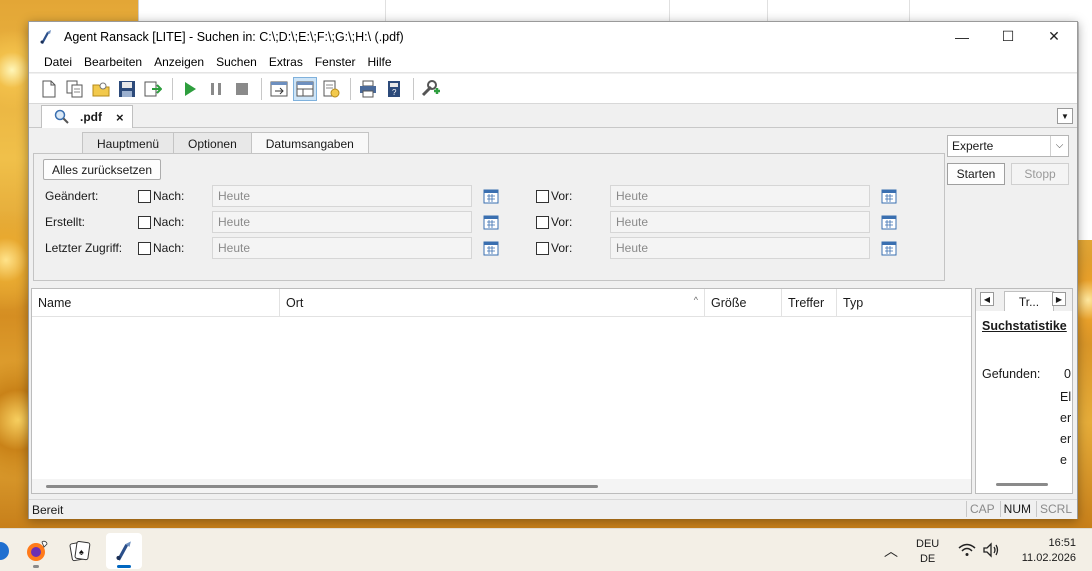  What do you see at coordinates (967, 550) in the screenshot?
I see `wifi-icon` at bounding box center [967, 550].